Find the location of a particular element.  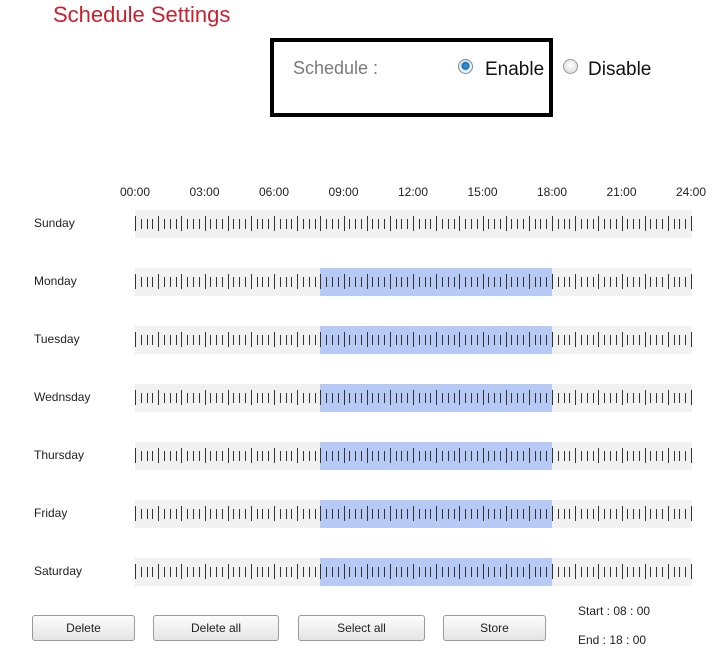

day-timeline-sunday is located at coordinates (413, 224).